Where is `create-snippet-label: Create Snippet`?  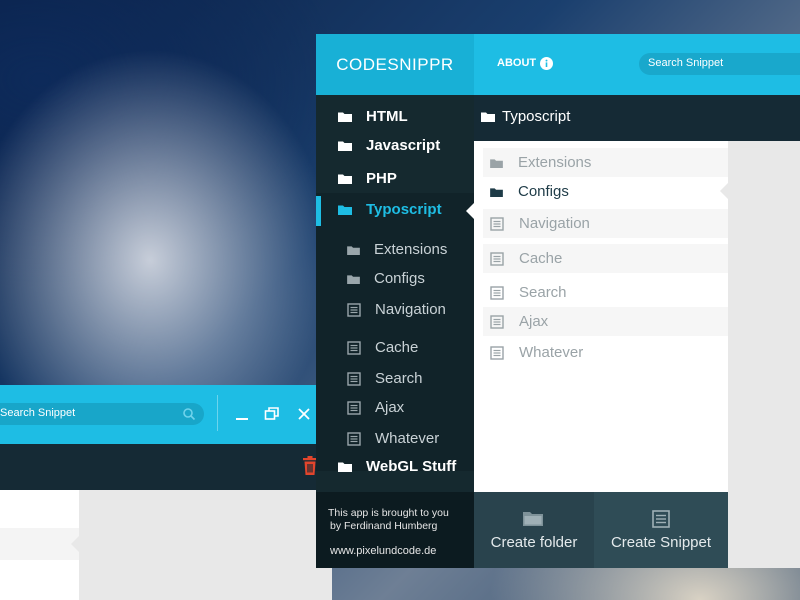 create-snippet-label: Create Snippet is located at coordinates (661, 542).